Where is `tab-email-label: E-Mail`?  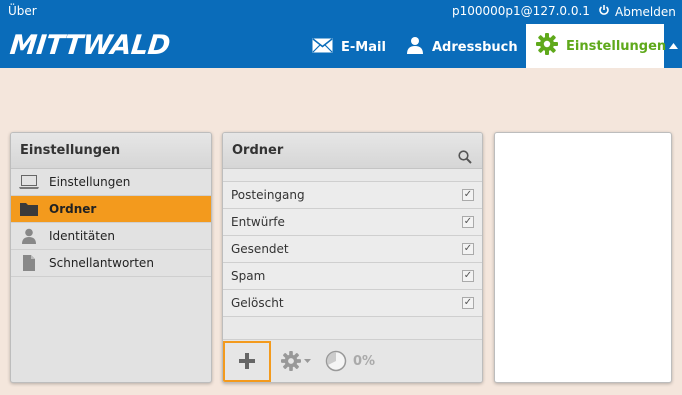 tab-email-label: E-Mail is located at coordinates (363, 47).